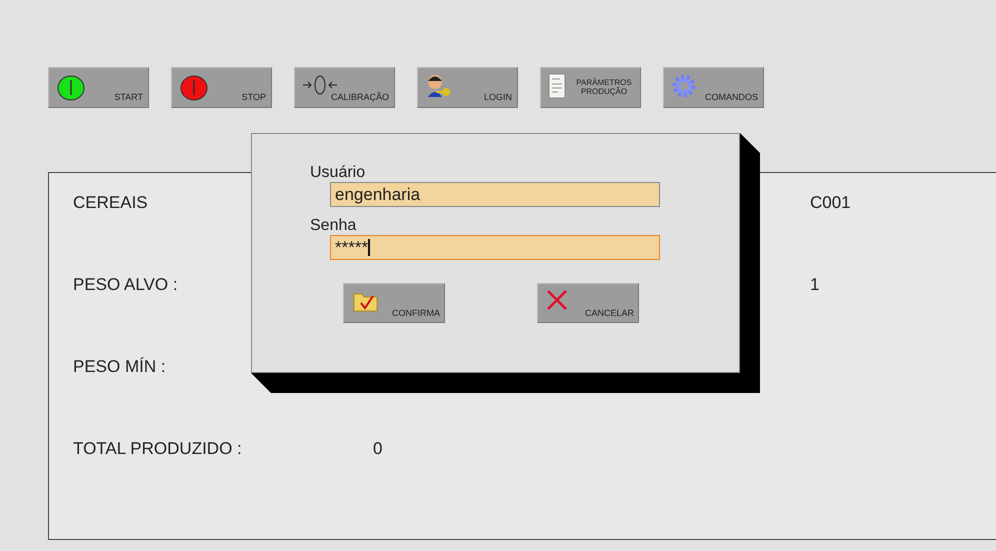  What do you see at coordinates (684, 86) in the screenshot?
I see `gear-icon` at bounding box center [684, 86].